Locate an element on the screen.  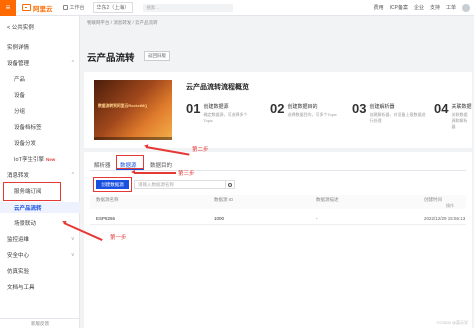
step-number: 01 is located at coordinates (193, 108).